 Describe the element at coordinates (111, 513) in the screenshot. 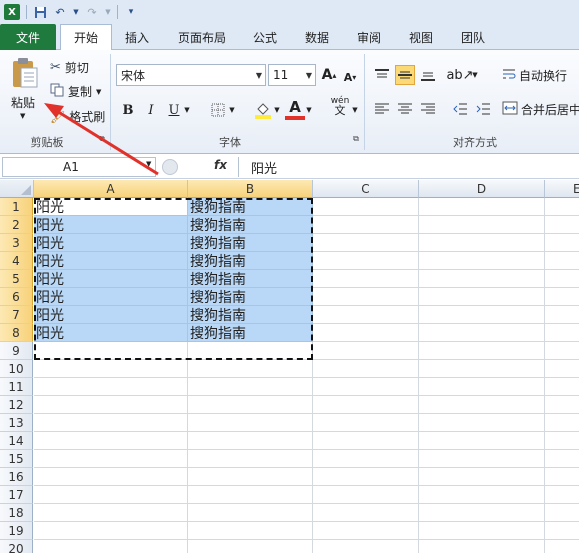

I see `cell-a18` at that location.